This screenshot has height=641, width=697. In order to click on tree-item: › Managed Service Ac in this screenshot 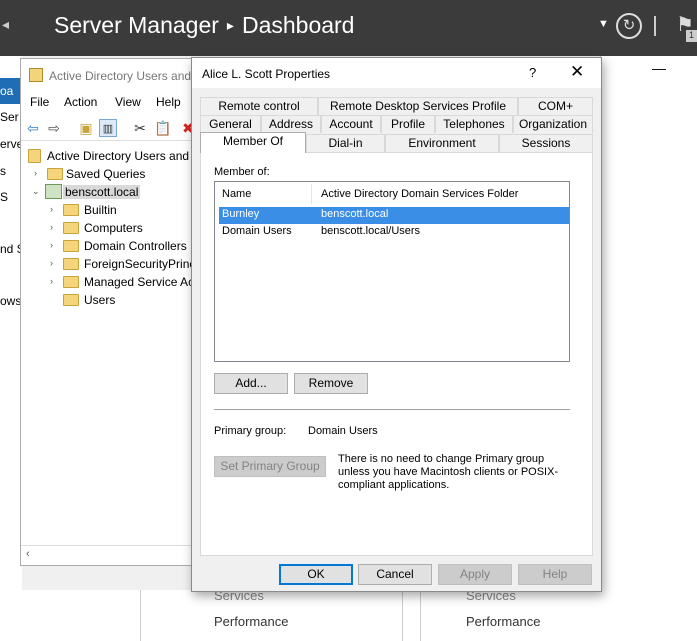, I will do `click(107, 282)`.